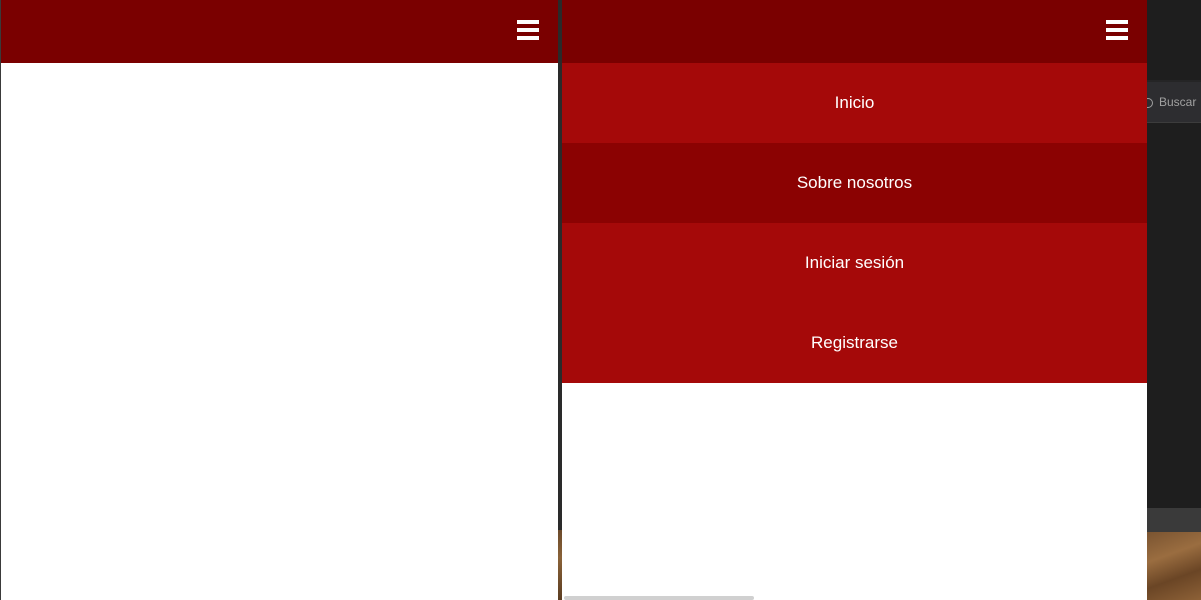 The width and height of the screenshot is (1201, 600). I want to click on menu-item-sobre-nosotros: Sobre nosotros, so click(854, 183).